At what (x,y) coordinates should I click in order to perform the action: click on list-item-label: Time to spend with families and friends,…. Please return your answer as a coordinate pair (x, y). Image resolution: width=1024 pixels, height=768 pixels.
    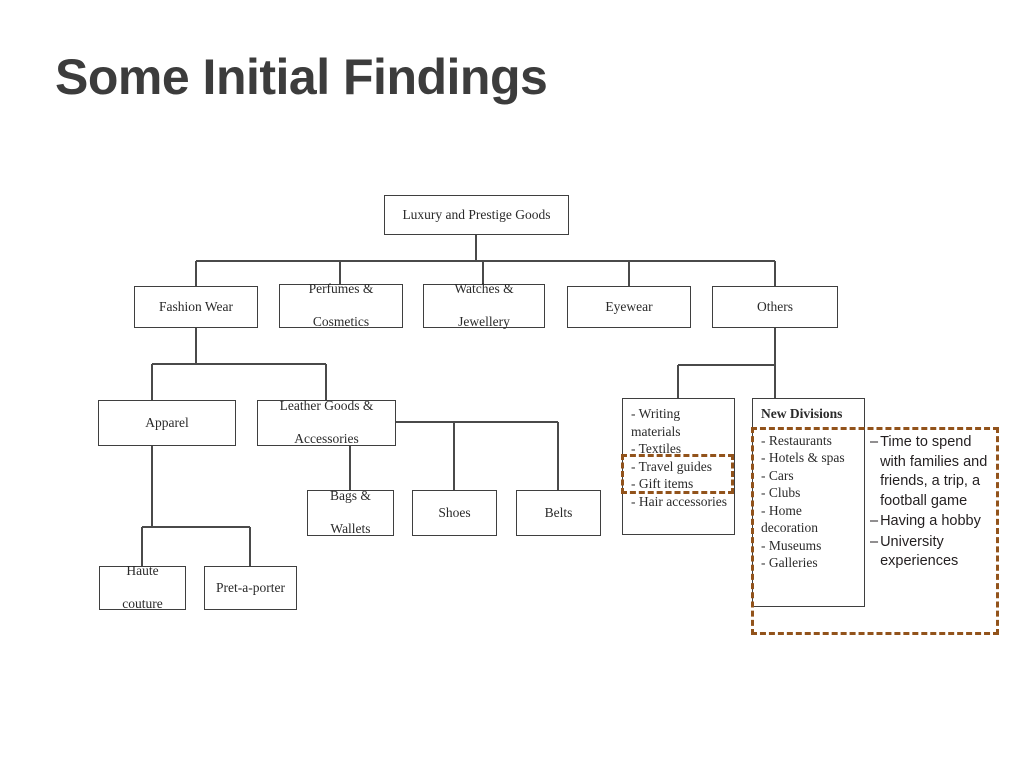
    Looking at the image, I should click on (934, 471).